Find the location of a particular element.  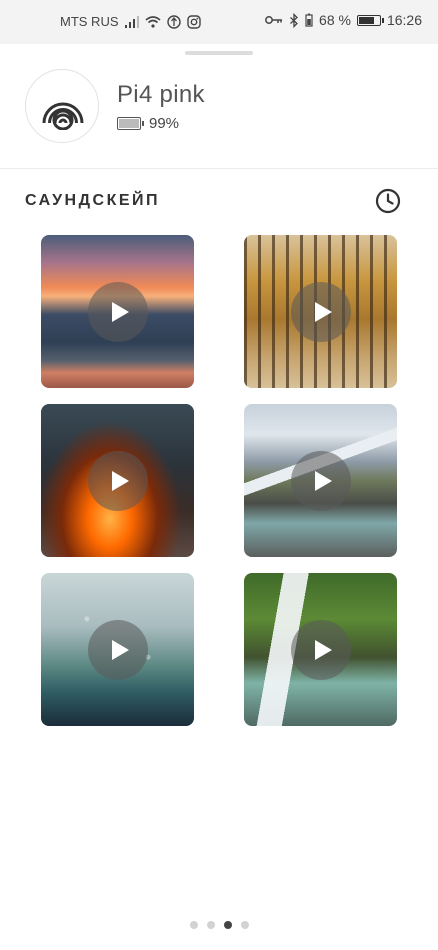

device-battery-icon is located at coordinates (130, 123).